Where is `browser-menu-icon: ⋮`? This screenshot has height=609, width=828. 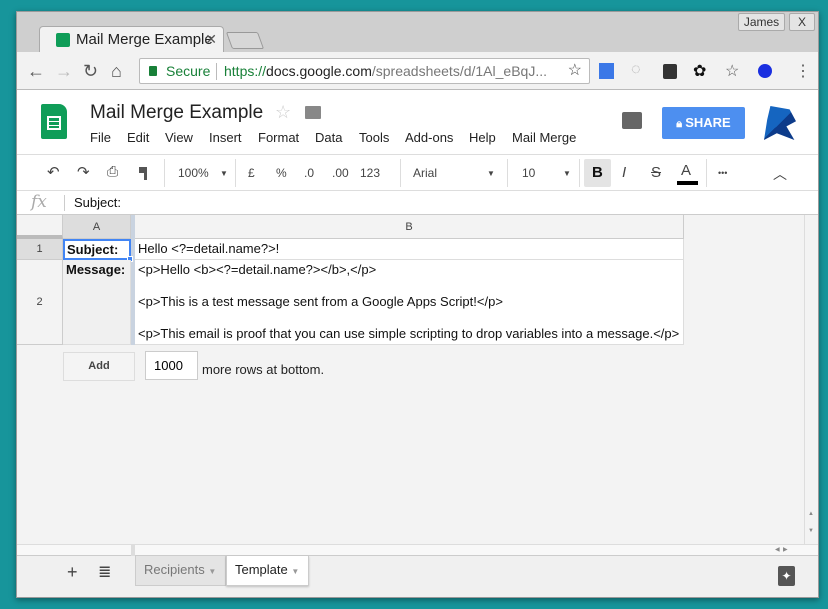 browser-menu-icon: ⋮ is located at coordinates (803, 71).